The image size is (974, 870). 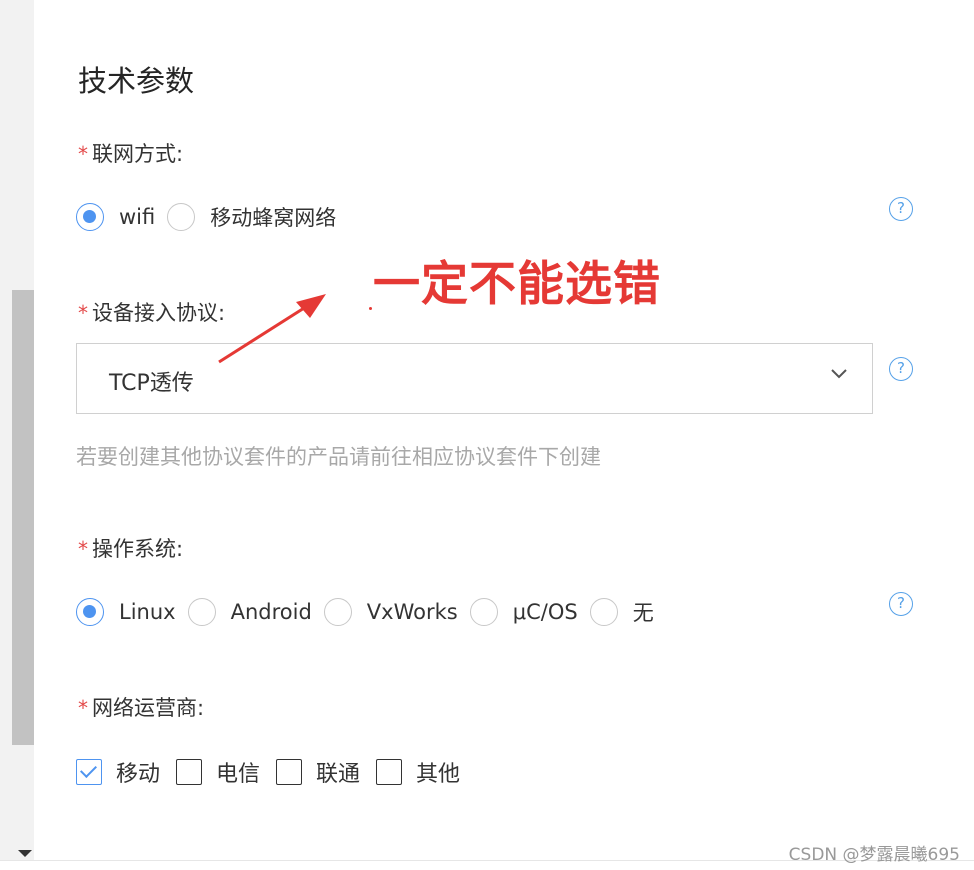 I want to click on os-label-text: 操作系统:, so click(x=138, y=549).